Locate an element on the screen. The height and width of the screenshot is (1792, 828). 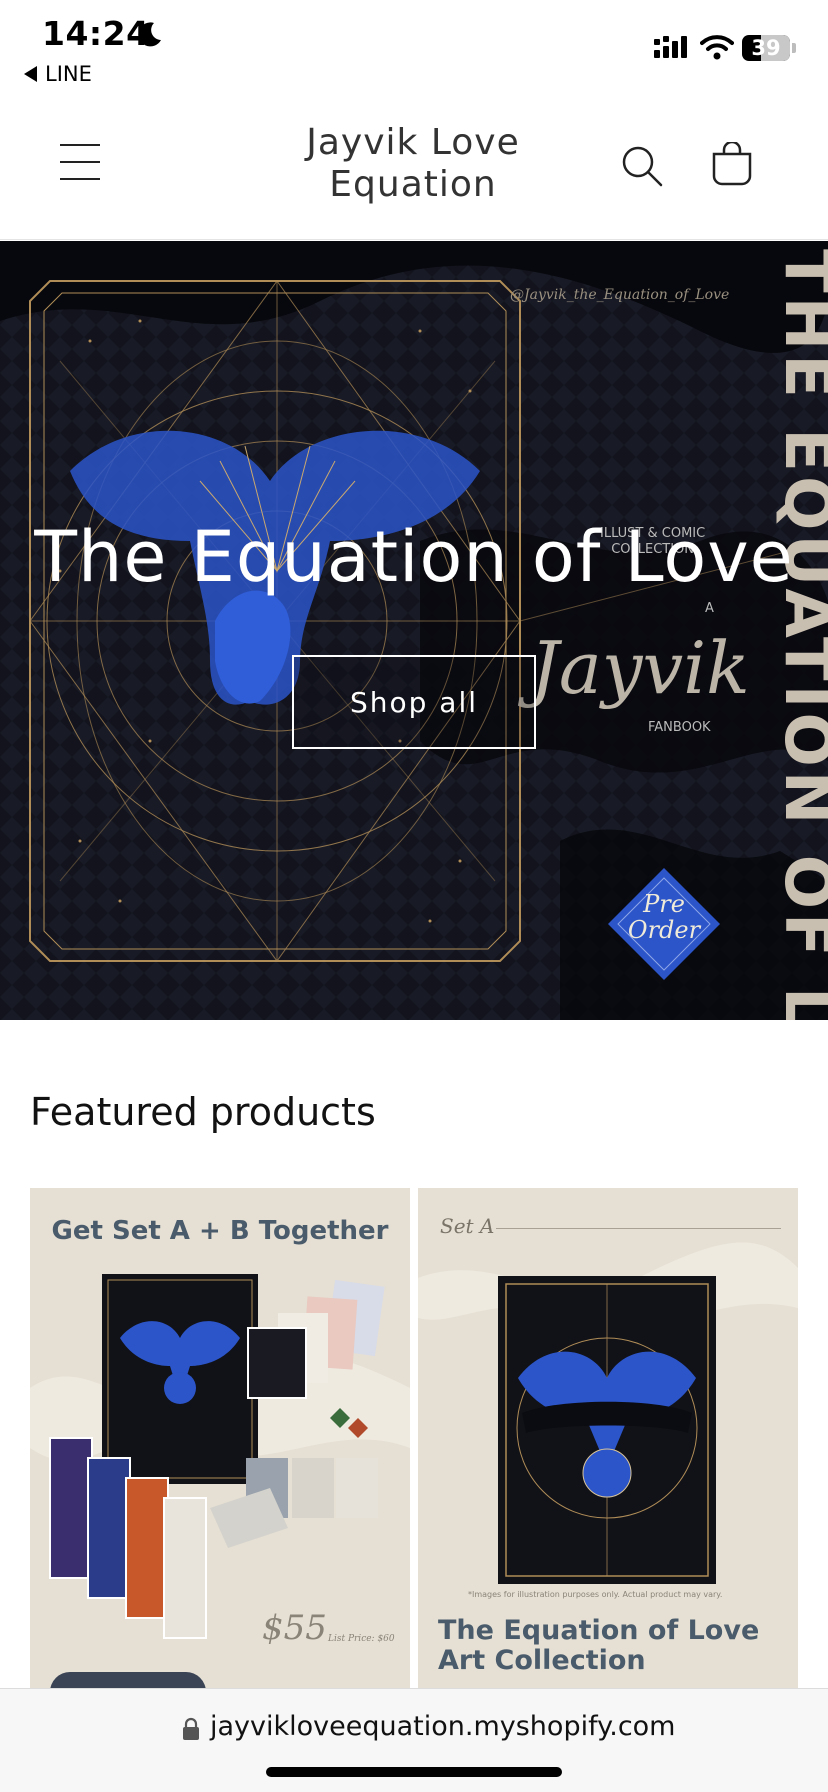
product-title-set-a: The Equation of Love Art Collection is located at coordinates (608, 1646).